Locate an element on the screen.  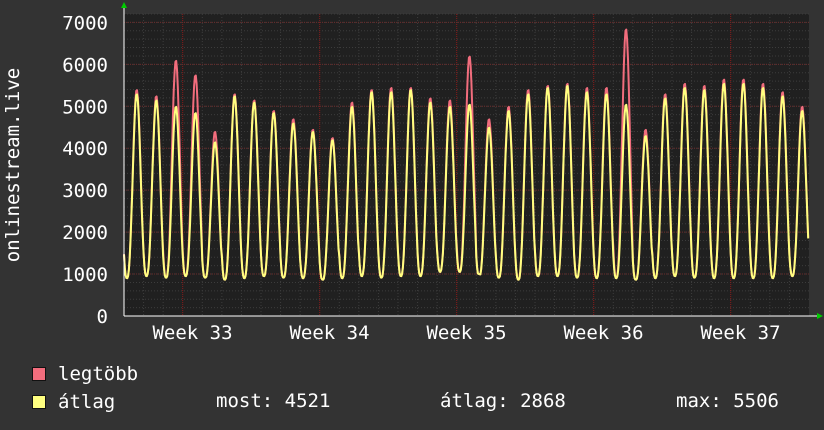
x-tick-label: Week 37 is located at coordinates (740, 333).